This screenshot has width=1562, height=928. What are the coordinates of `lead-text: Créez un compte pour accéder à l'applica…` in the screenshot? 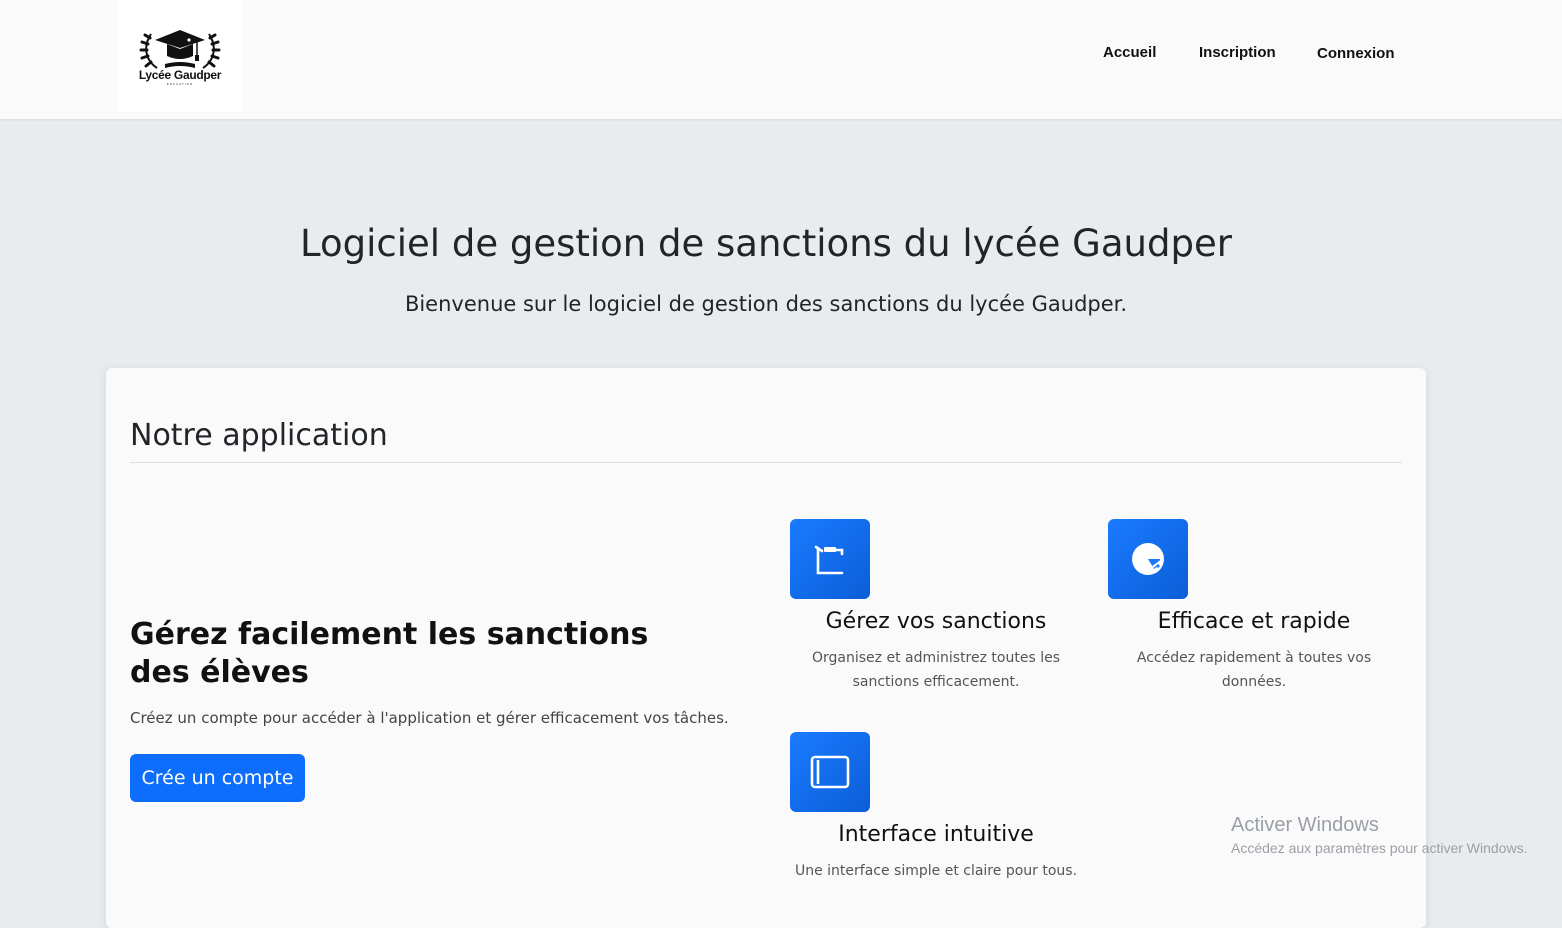 It's located at (429, 718).